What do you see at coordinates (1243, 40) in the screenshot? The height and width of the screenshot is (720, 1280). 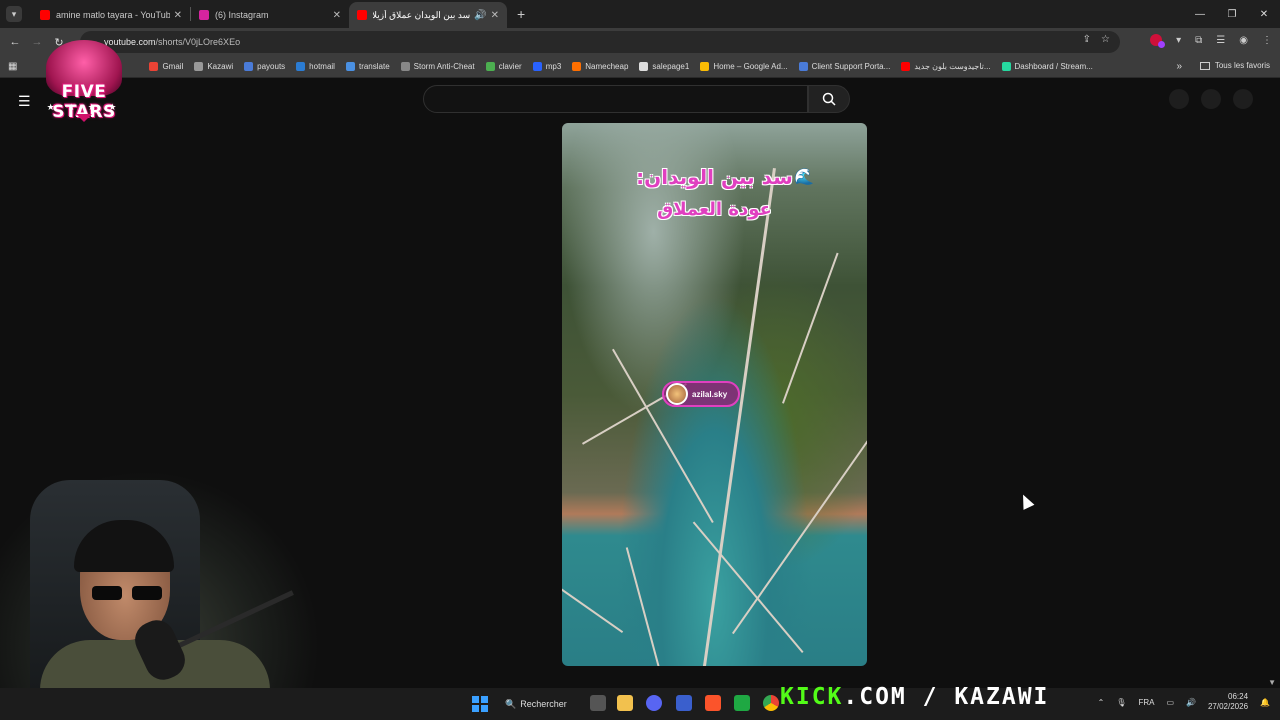 I see `profile-avatar-icon: ◉` at bounding box center [1243, 40].